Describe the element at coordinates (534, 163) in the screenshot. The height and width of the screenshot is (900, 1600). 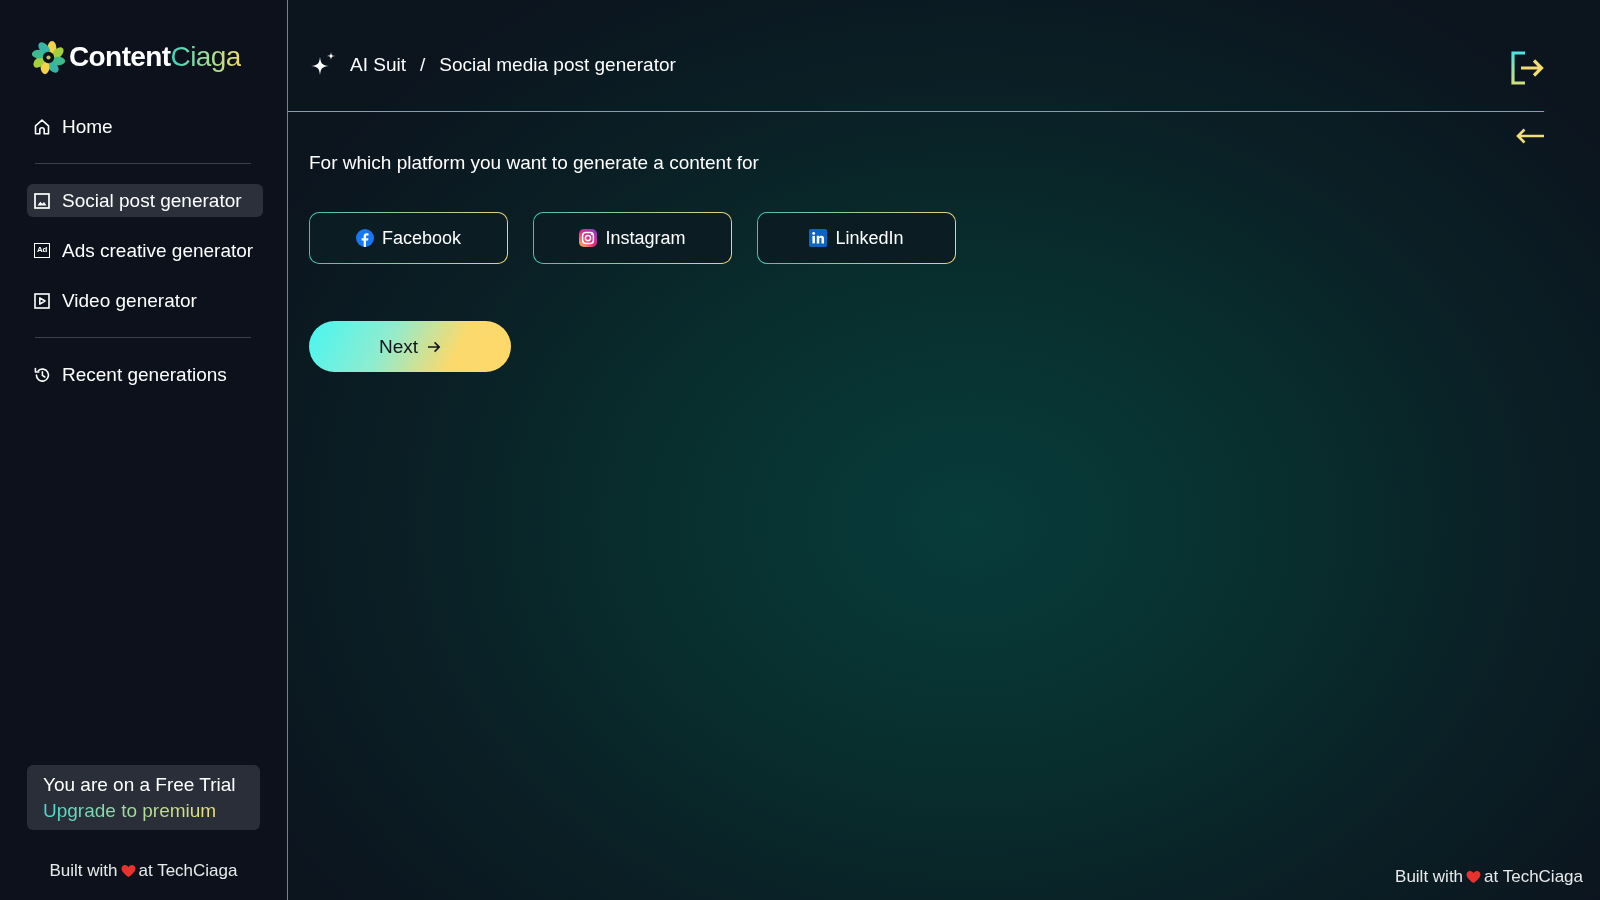
I see `question-text: For which platform you want to generate a content for` at that location.